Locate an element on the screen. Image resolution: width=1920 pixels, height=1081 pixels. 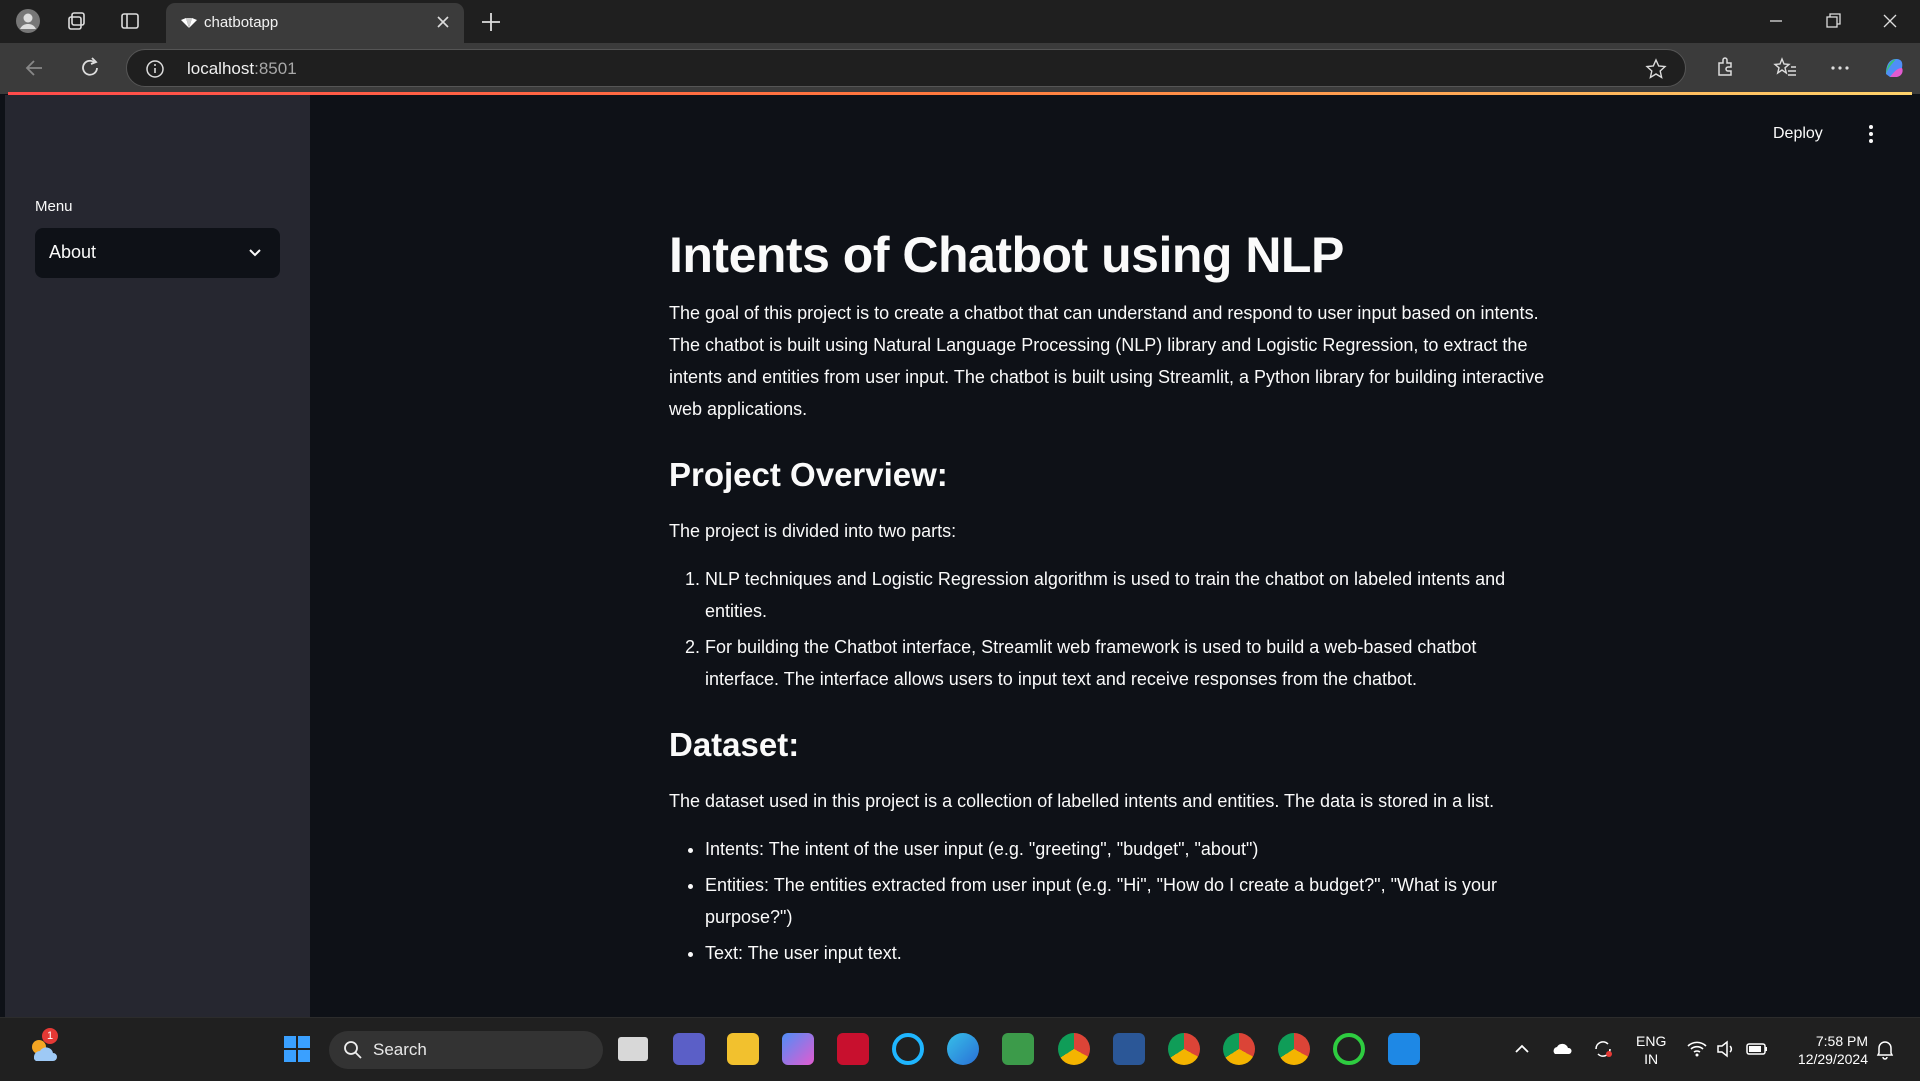
vertical-tabs-icon is located at coordinates (130, 21).